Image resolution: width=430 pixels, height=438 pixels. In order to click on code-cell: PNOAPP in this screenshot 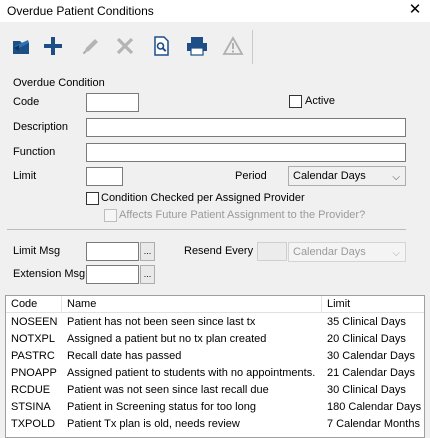, I will do `click(34, 373)`.